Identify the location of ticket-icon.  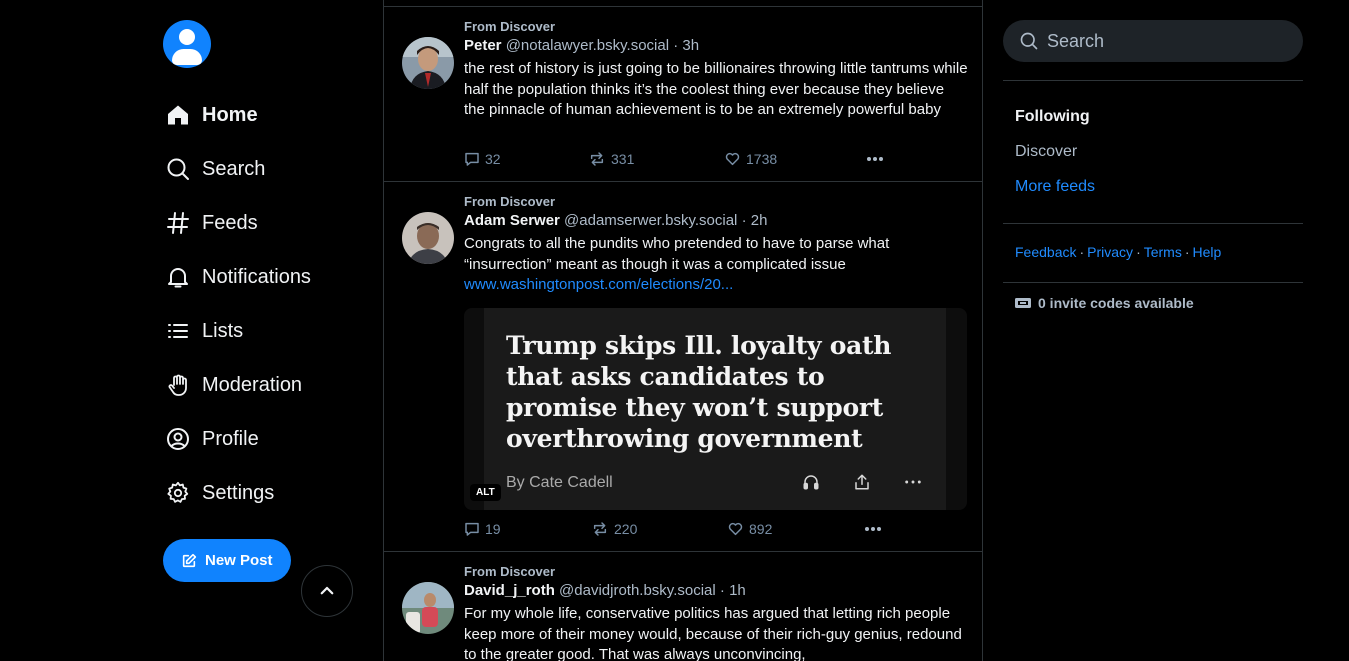
(1023, 303).